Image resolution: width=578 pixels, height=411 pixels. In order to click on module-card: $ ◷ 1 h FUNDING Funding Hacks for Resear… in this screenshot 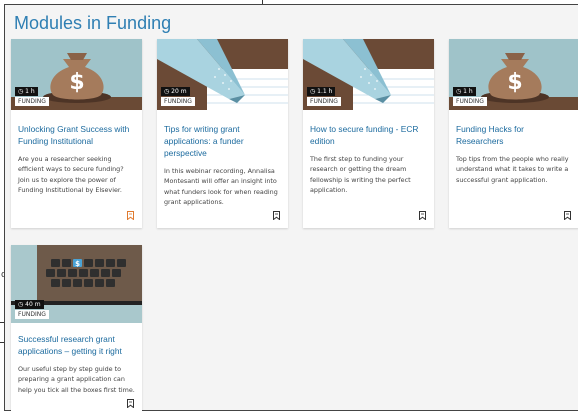, I will do `click(513, 133)`.